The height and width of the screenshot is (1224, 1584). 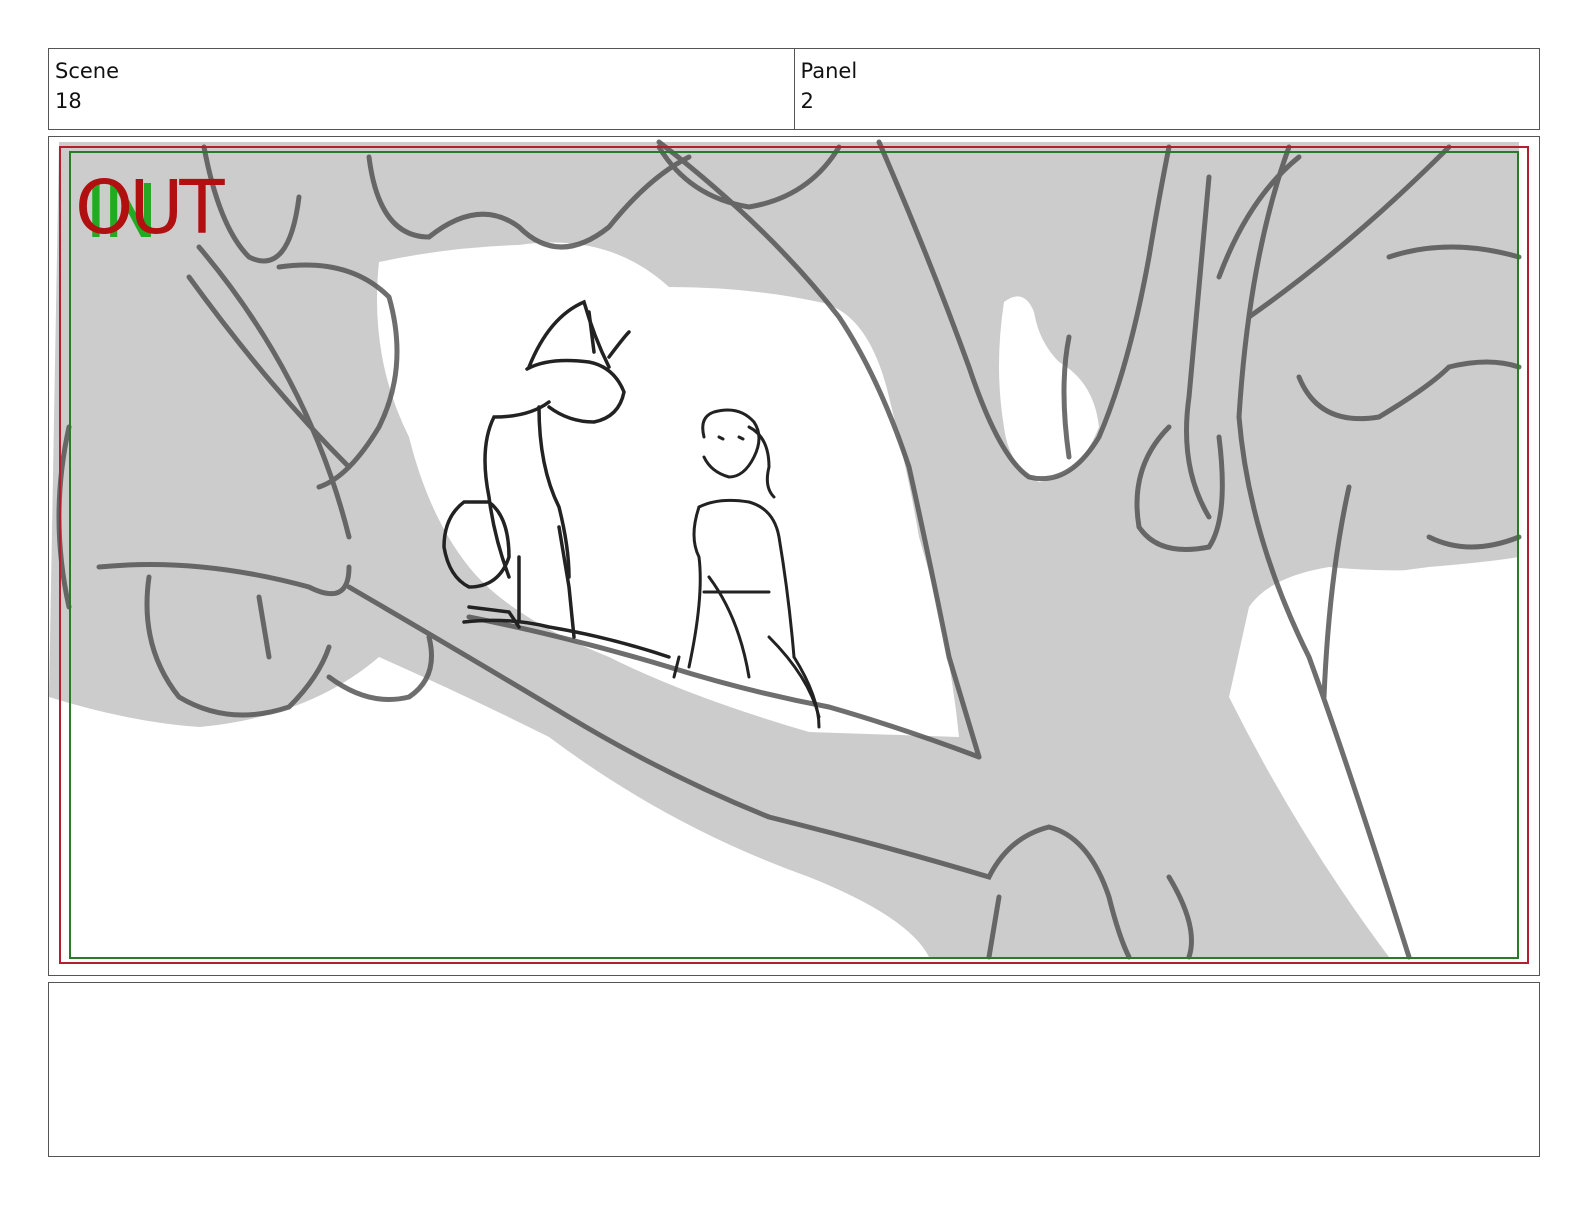 I want to click on storyboard-header: Scene 18 Panel 2, so click(x=794, y=89).